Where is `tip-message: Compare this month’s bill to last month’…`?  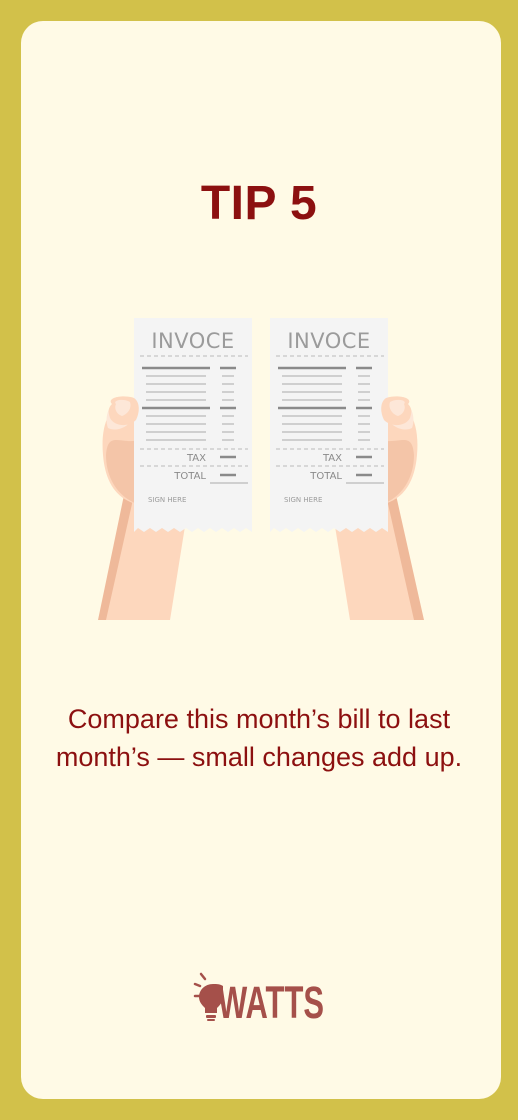 tip-message: Compare this month’s bill to last month’… is located at coordinates (259, 738).